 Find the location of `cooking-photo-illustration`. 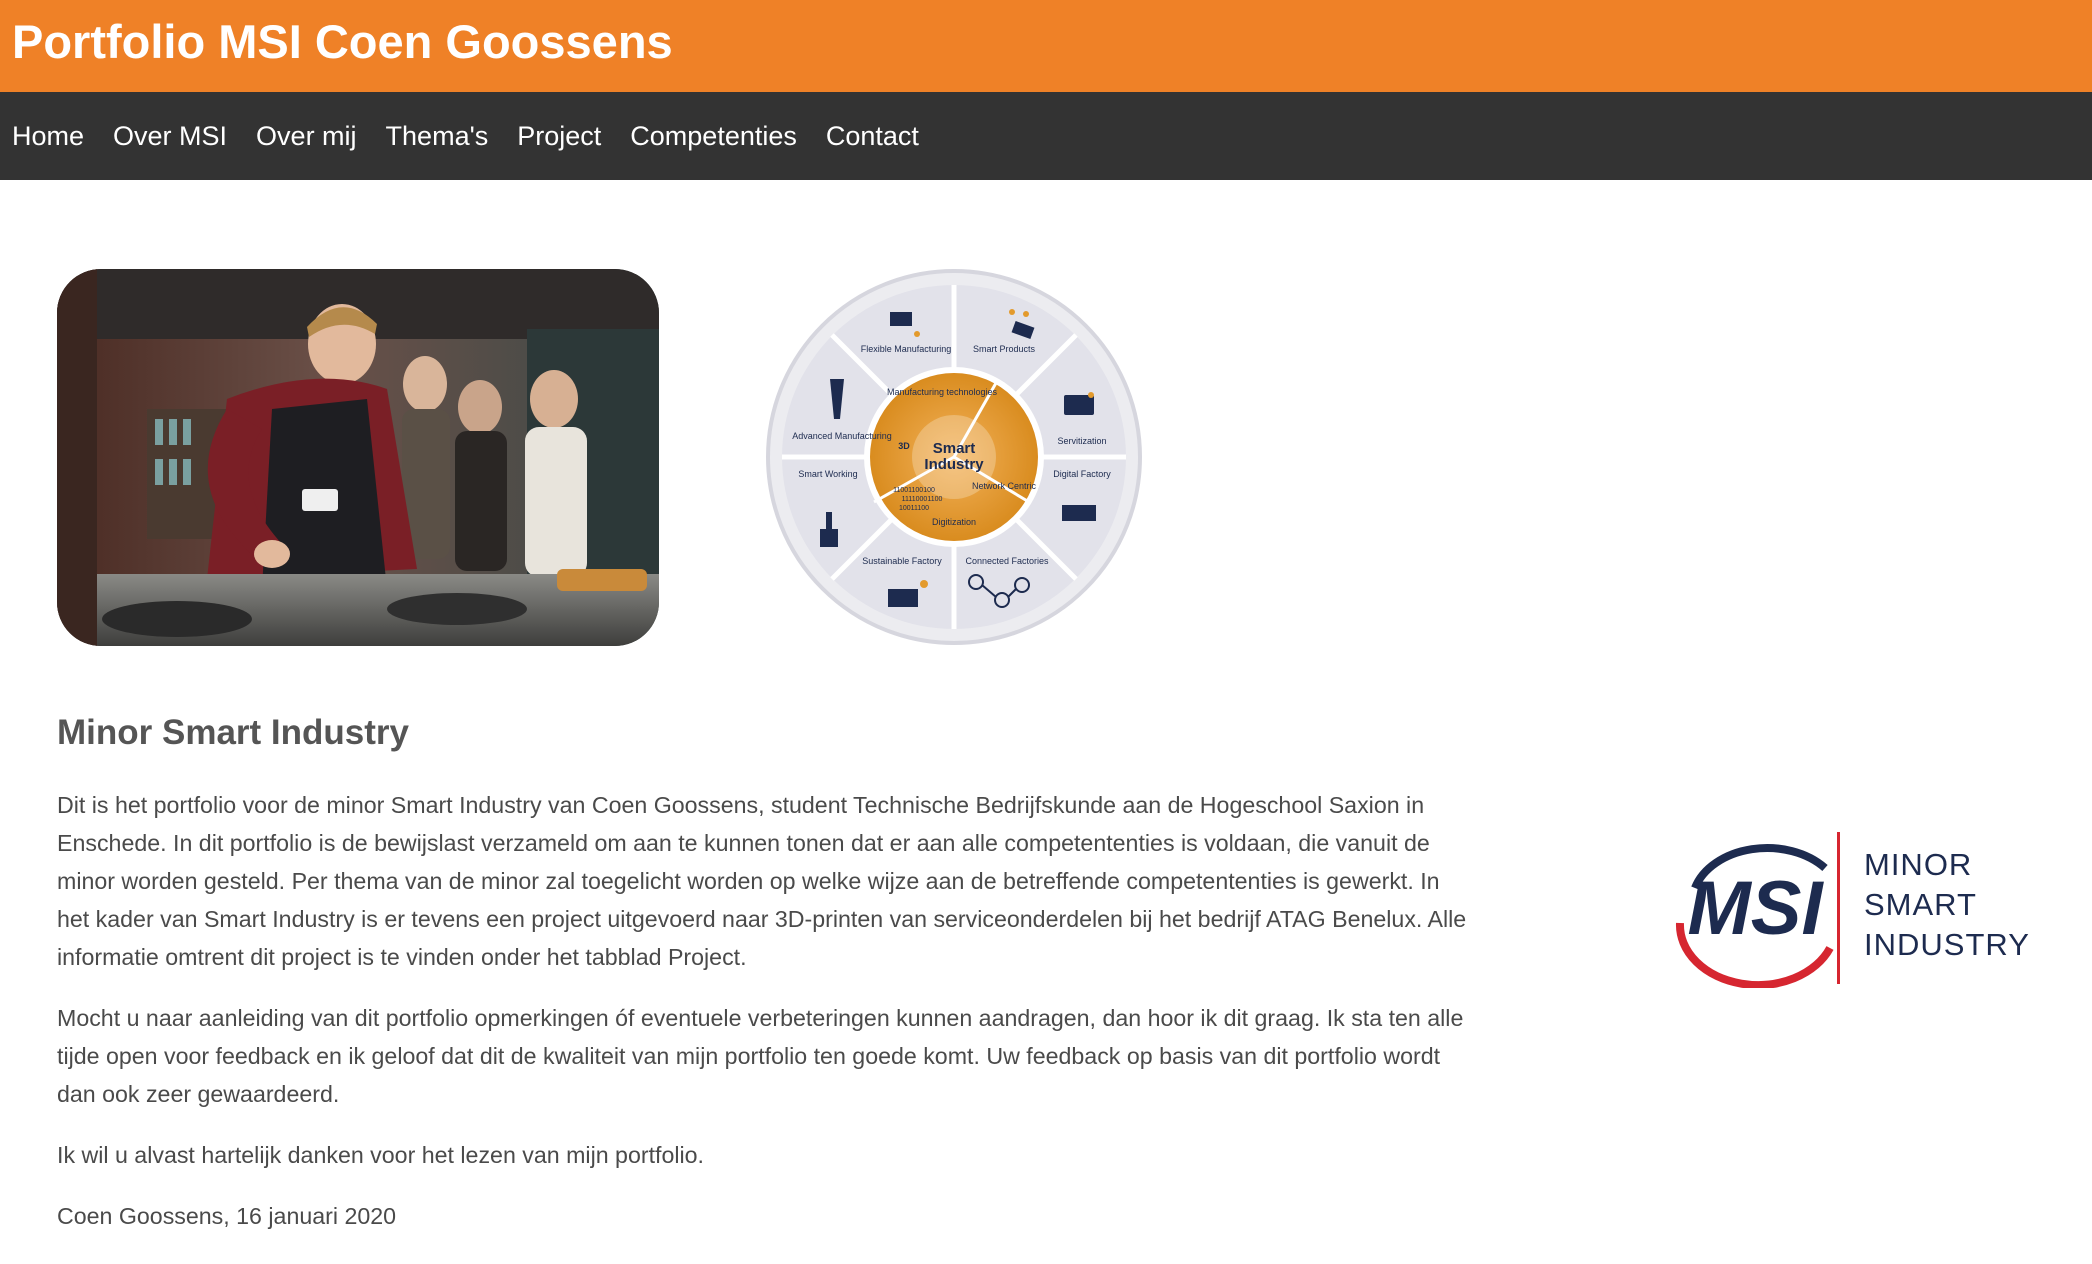

cooking-photo-illustration is located at coordinates (358, 457).